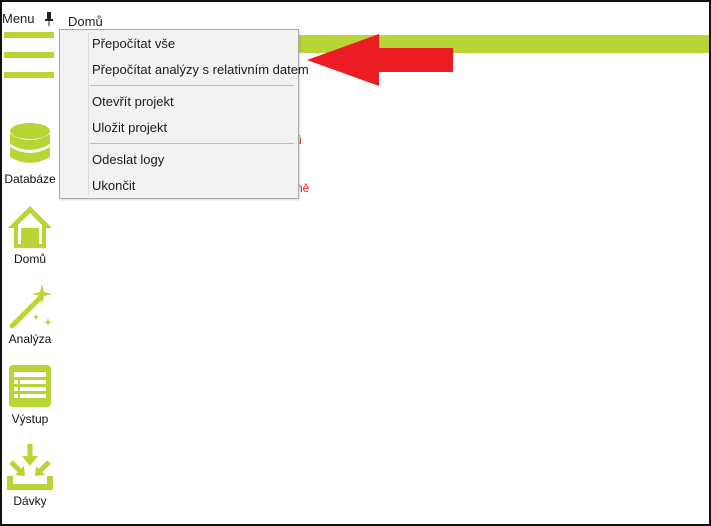  I want to click on annotation-arrow-icon, so click(380, 60).